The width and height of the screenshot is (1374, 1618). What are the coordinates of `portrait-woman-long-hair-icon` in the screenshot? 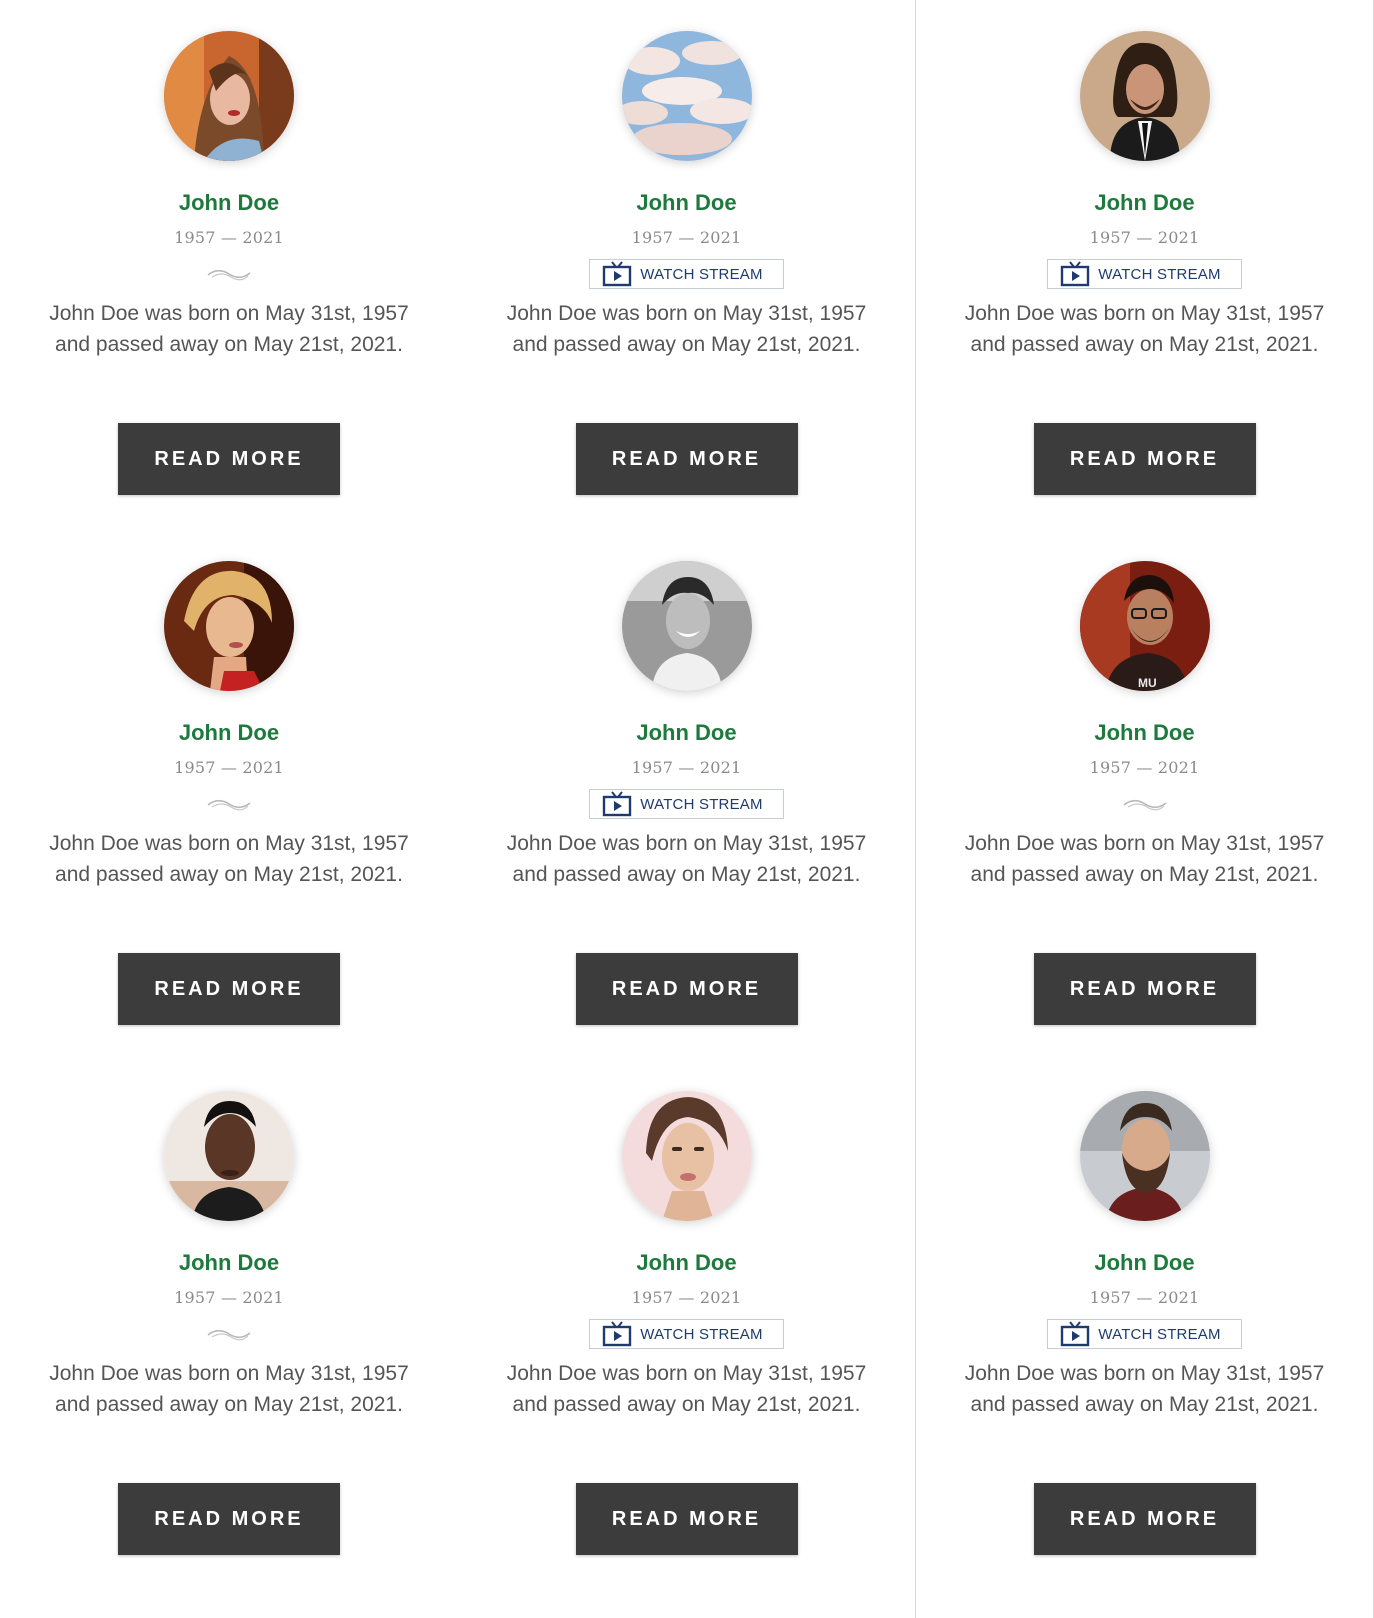 It's located at (229, 96).